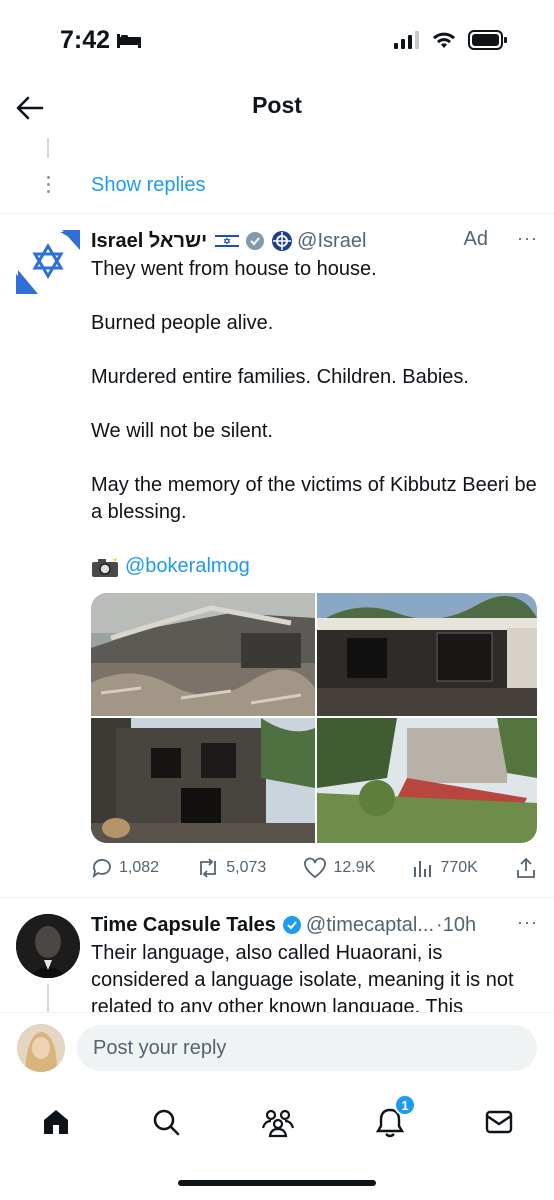 The image size is (554, 1200). I want to click on tweet-actions: 1,082 5,073 12.9K 770K, so click(314, 868).